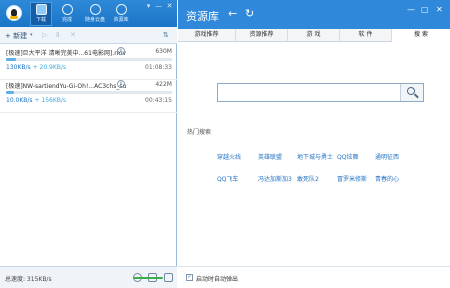 The image size is (450, 288). I want to click on hot-search-link: 冒罗米修斯, so click(352, 178).